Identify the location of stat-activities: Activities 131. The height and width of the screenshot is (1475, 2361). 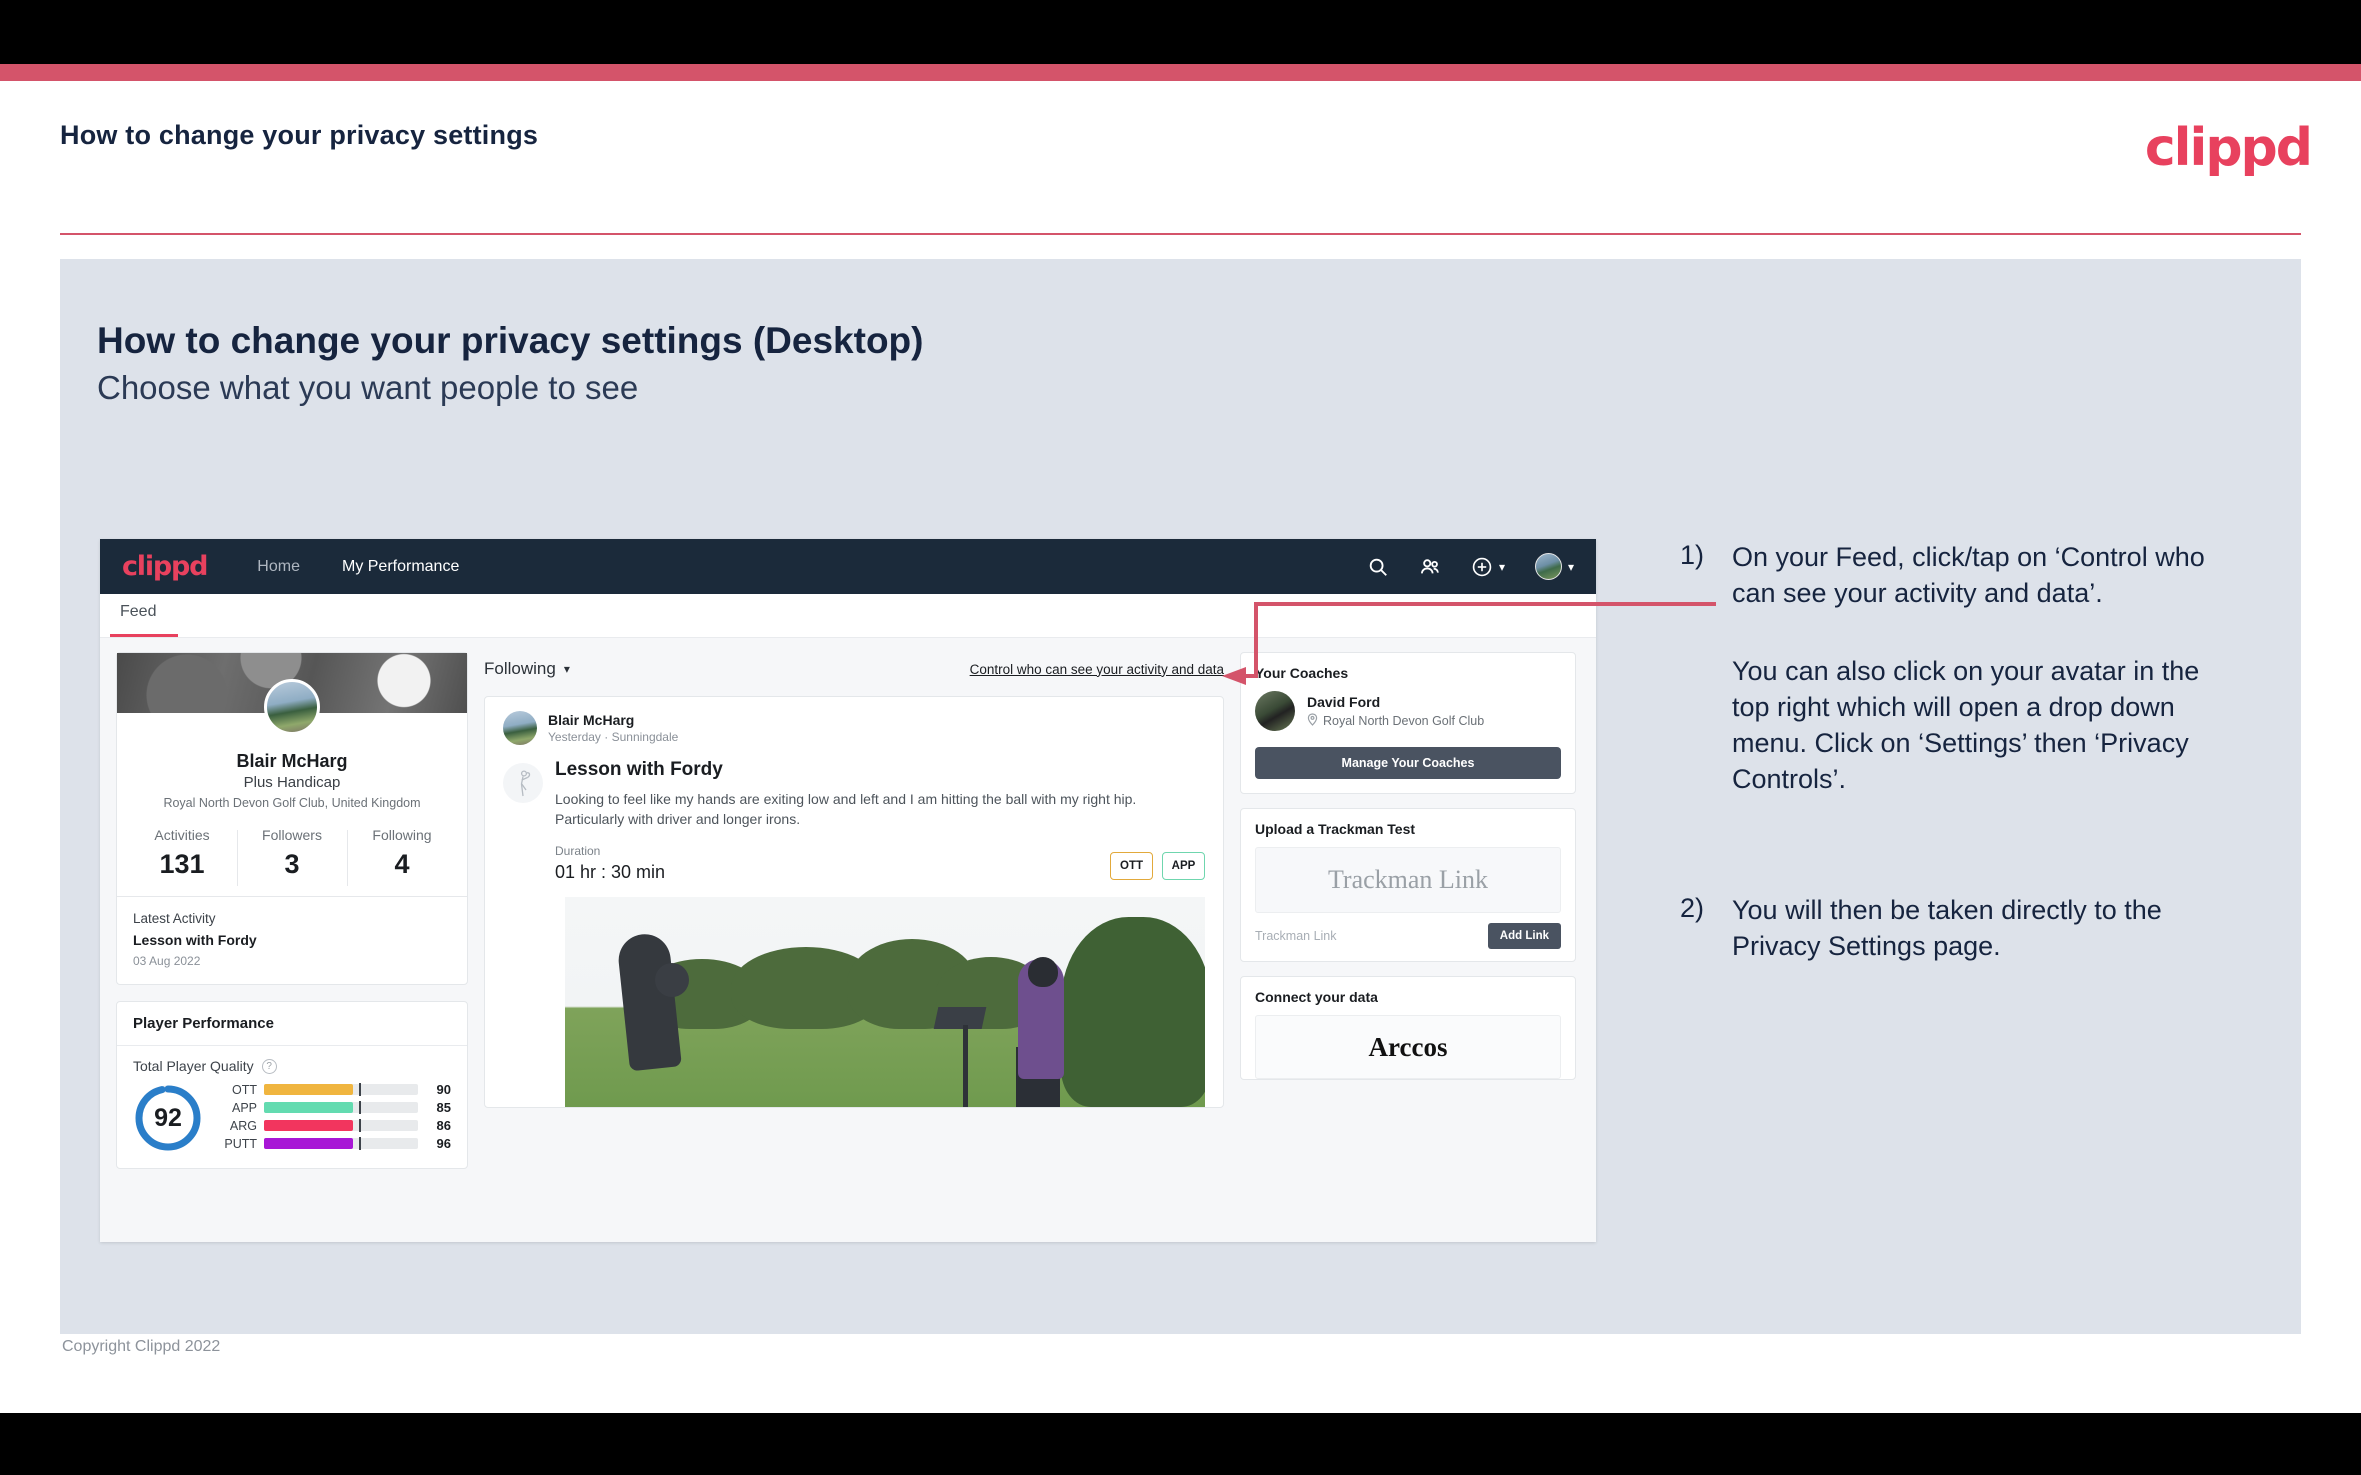
(182, 853).